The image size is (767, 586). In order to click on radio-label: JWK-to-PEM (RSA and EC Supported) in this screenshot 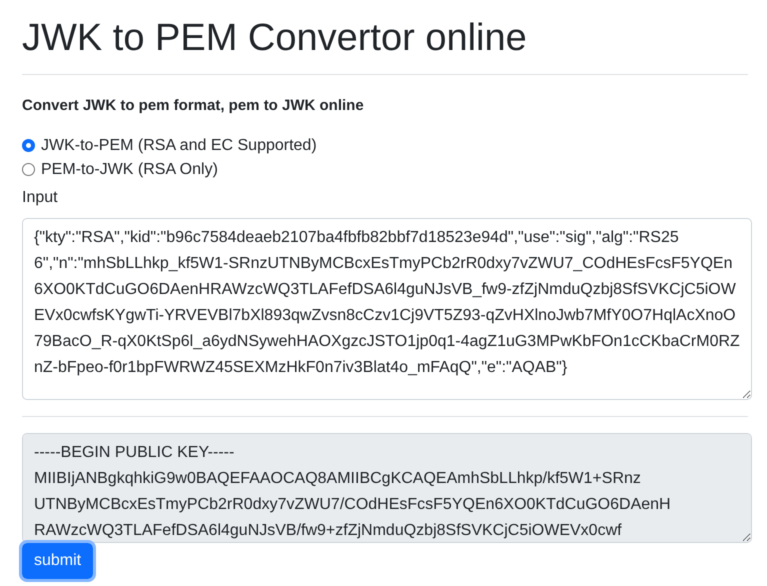, I will do `click(179, 146)`.